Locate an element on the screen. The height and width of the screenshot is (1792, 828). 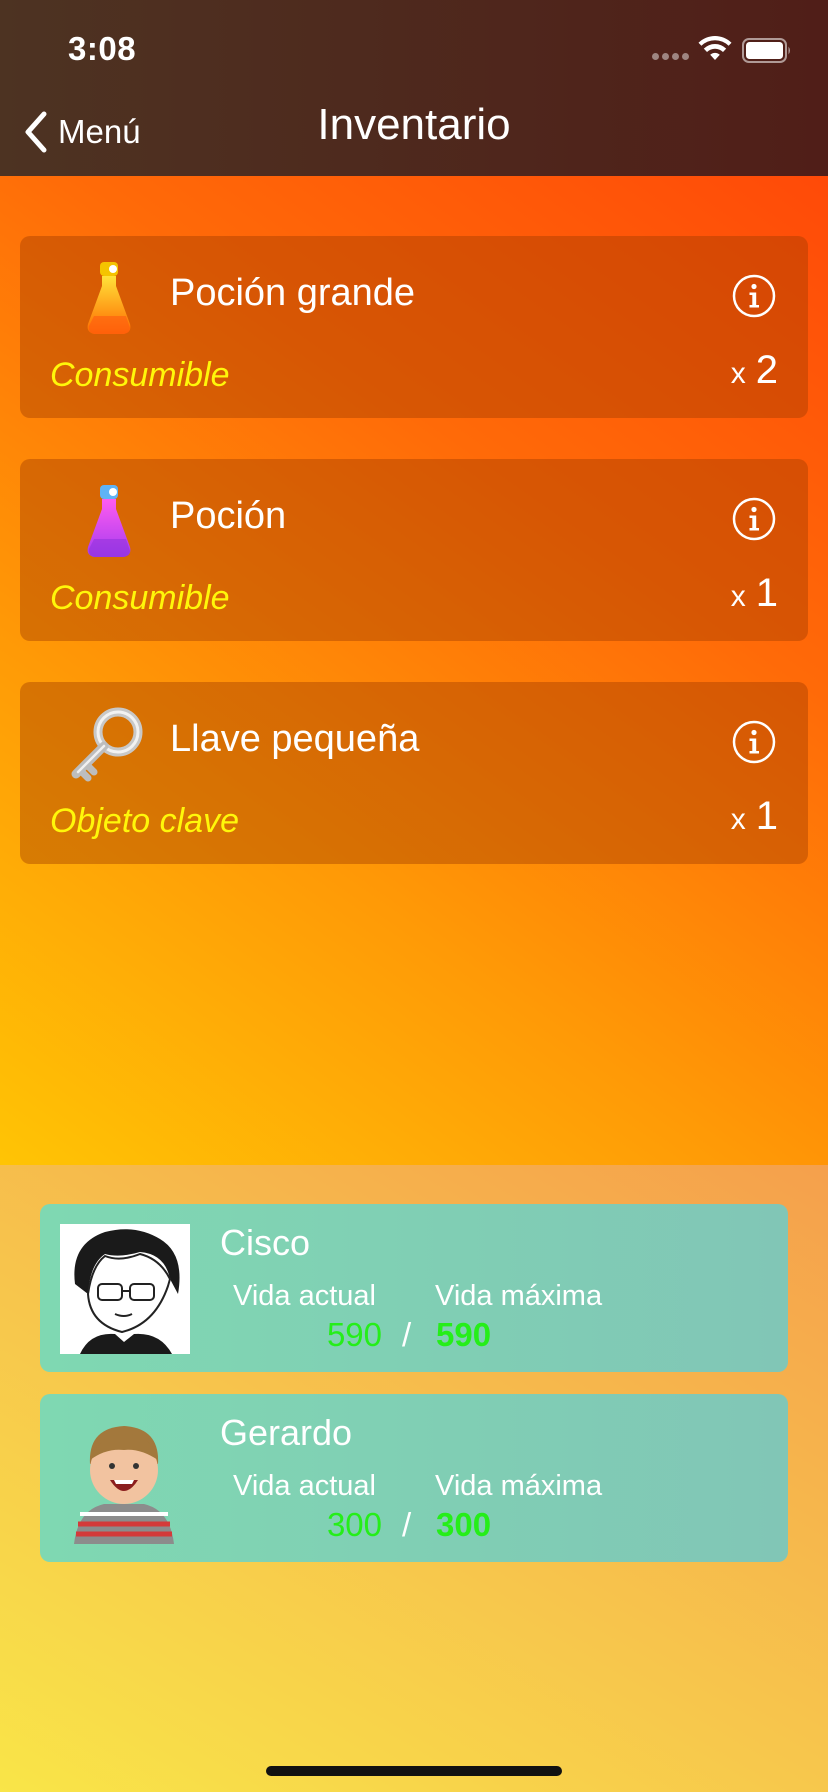
member-name: Cisco is located at coordinates (265, 1242).